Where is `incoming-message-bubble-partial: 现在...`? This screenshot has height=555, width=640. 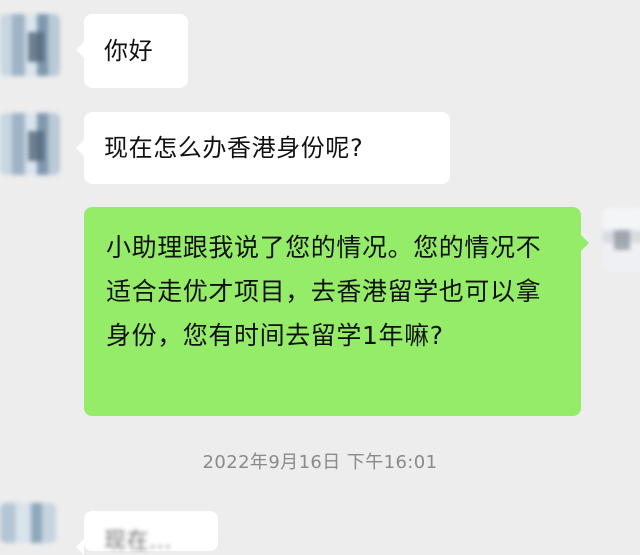
incoming-message-bubble-partial: 现在... is located at coordinates (147, 533).